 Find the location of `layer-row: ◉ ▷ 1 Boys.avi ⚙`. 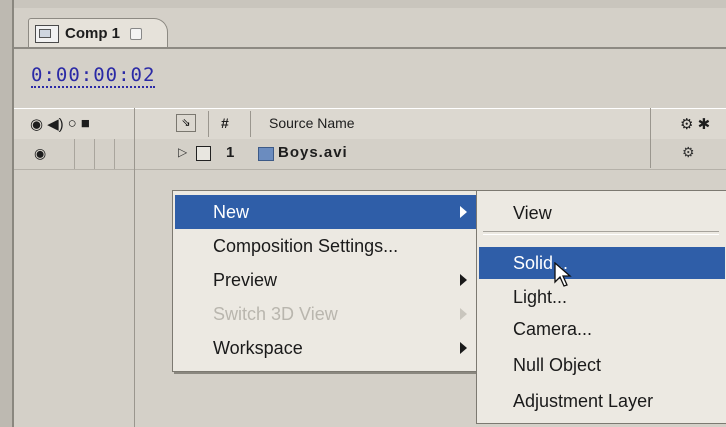

layer-row: ◉ ▷ 1 Boys.avi ⚙ is located at coordinates (370, 154).